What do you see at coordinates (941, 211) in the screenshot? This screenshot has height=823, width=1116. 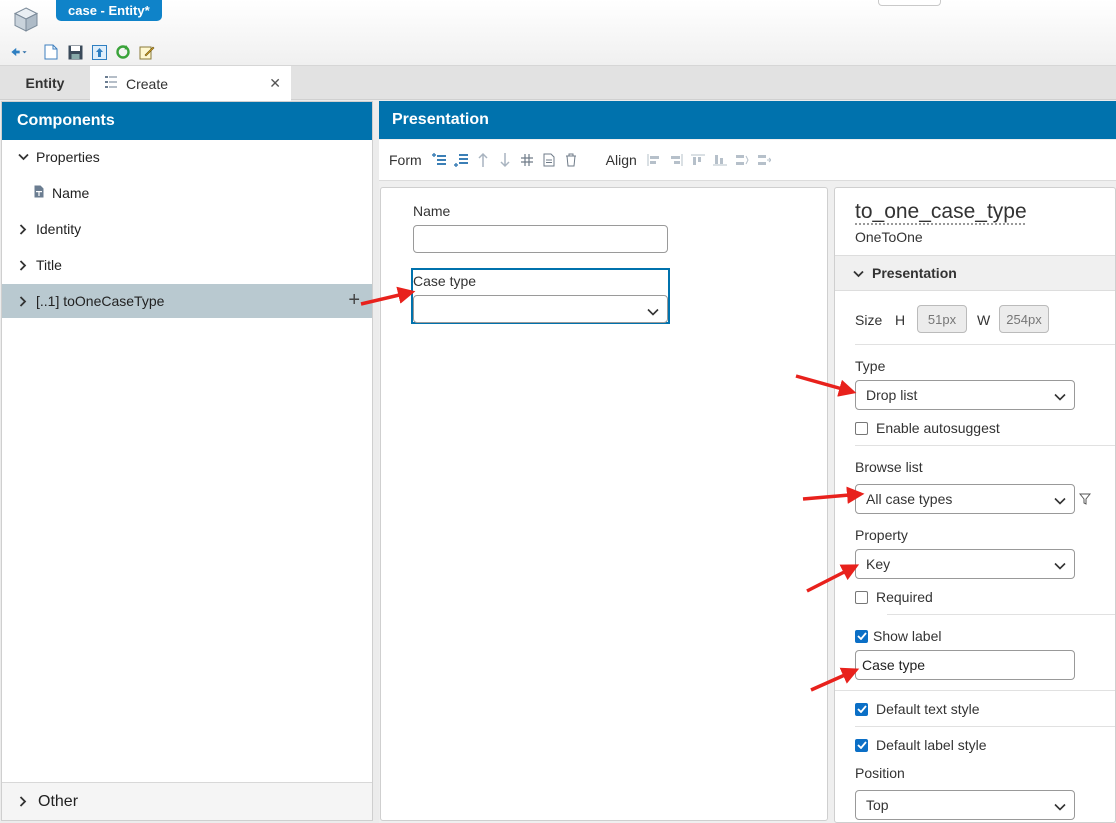 I see `component-name: to_one_case_type` at bounding box center [941, 211].